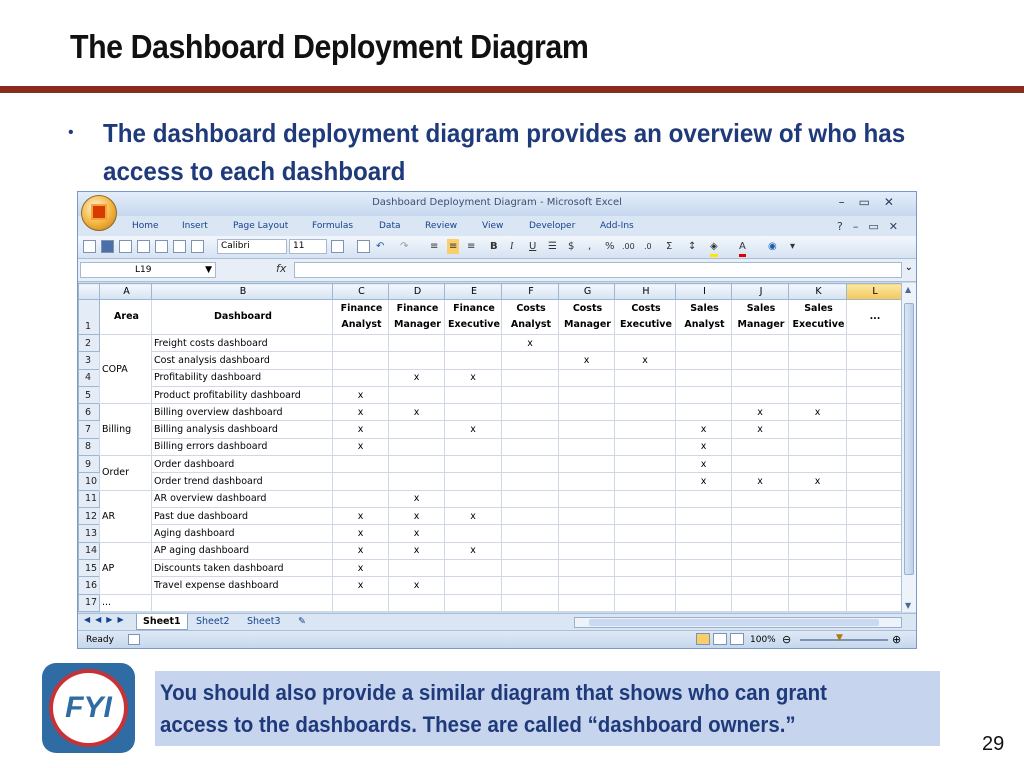  Describe the element at coordinates (586, 291) in the screenshot. I see `column-header: G` at that location.